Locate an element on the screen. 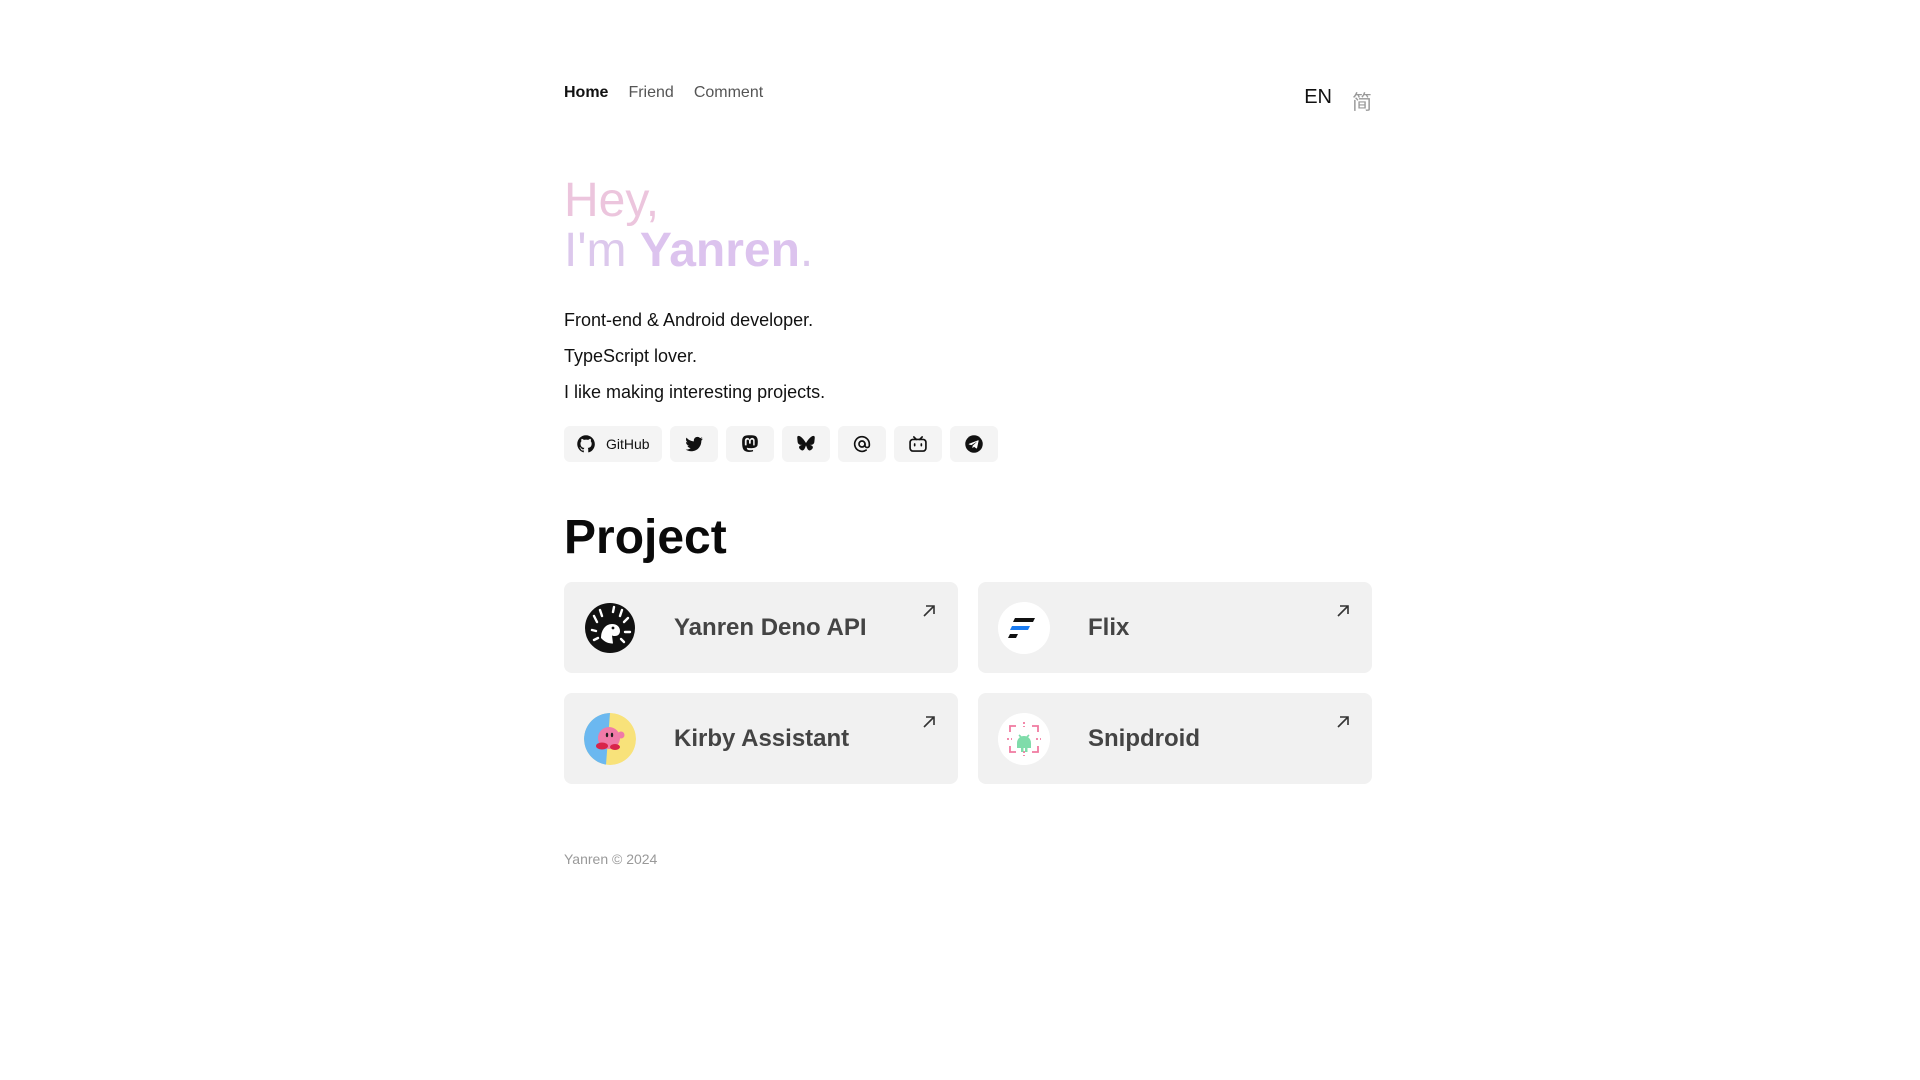 The height and width of the screenshot is (1080, 1920). telegram-icon is located at coordinates (974, 444).